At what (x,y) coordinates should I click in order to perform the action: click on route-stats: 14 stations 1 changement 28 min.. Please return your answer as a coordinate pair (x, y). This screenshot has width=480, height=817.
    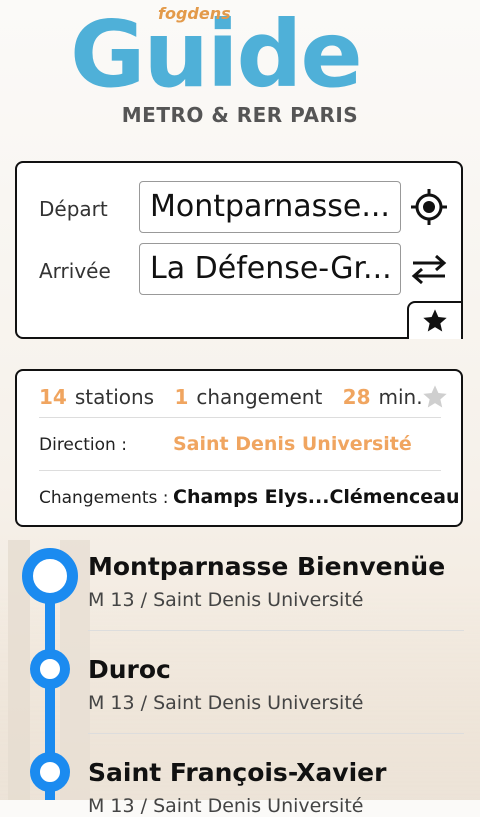
    Looking at the image, I should click on (231, 397).